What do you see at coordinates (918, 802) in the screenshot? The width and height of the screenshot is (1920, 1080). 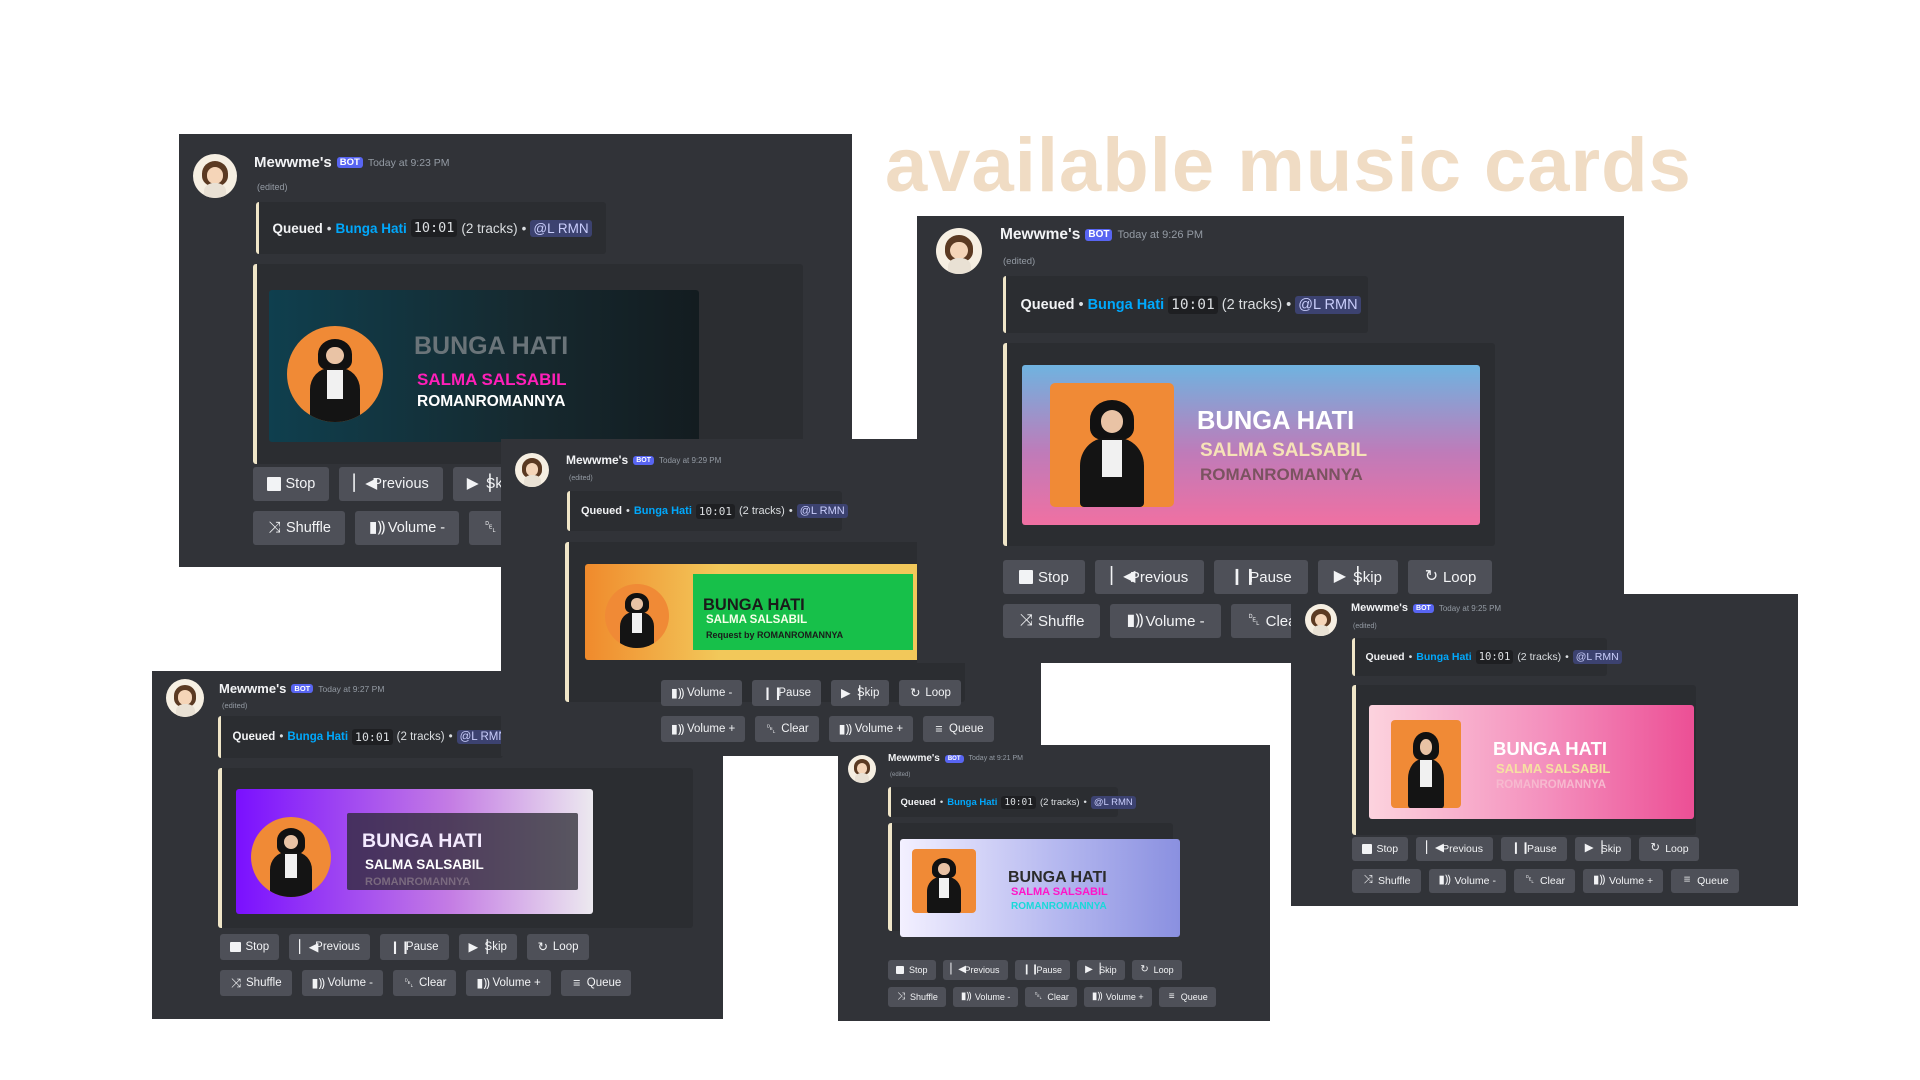 I see `queued-label: Queued` at bounding box center [918, 802].